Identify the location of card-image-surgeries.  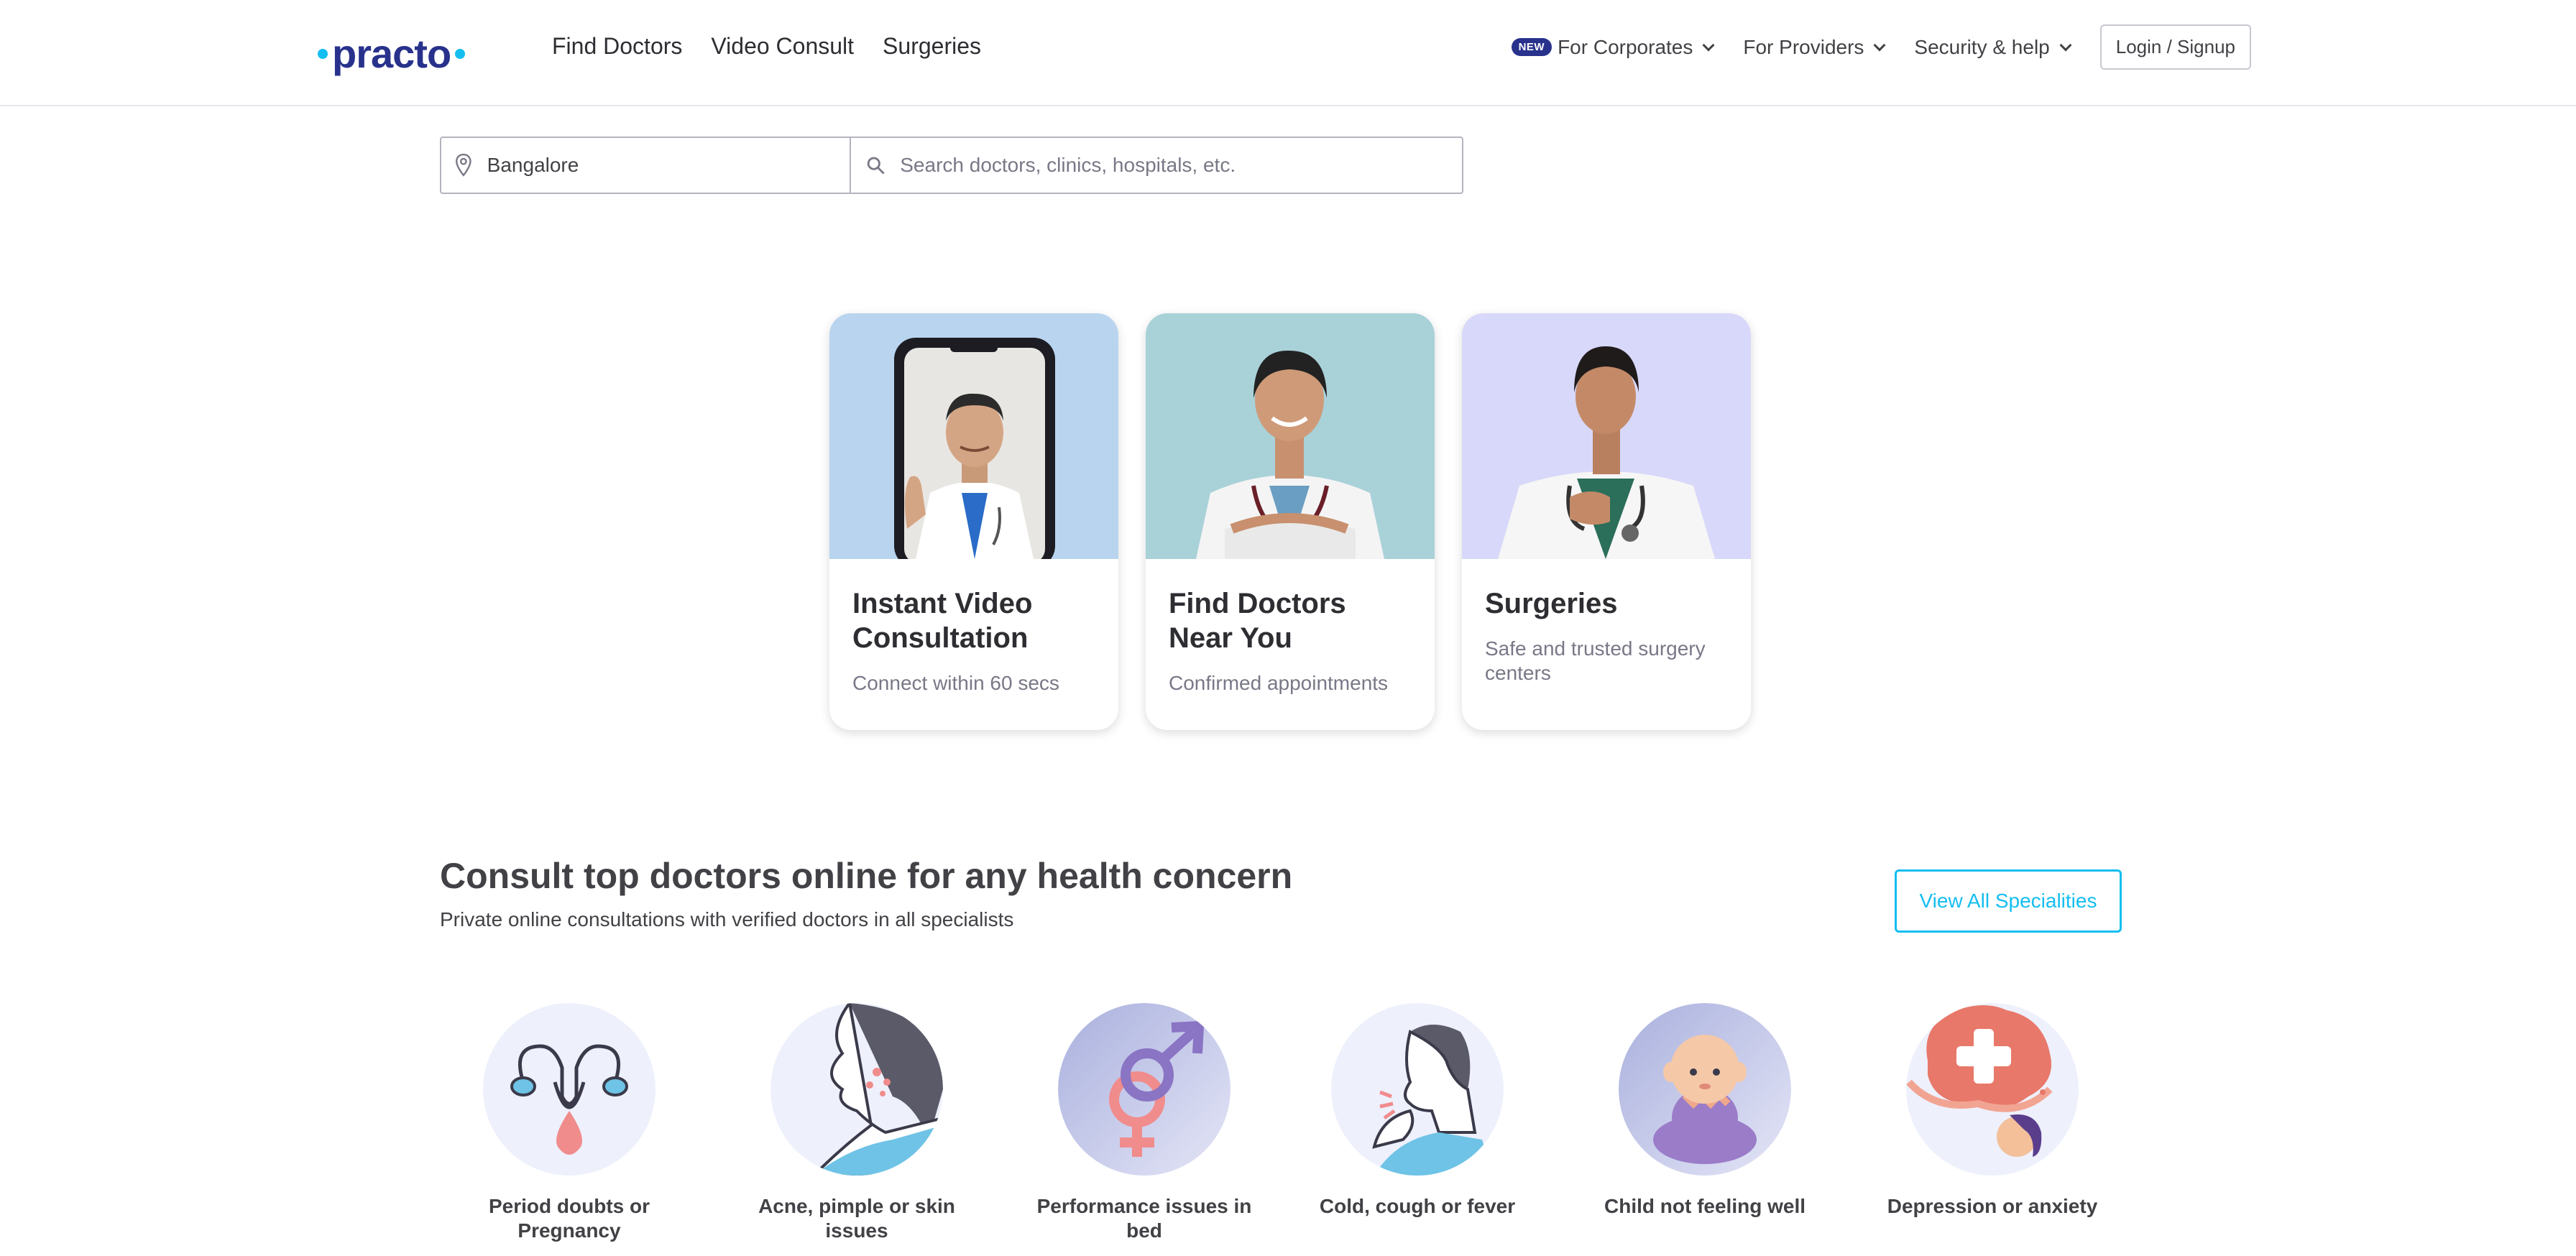
(1606, 436).